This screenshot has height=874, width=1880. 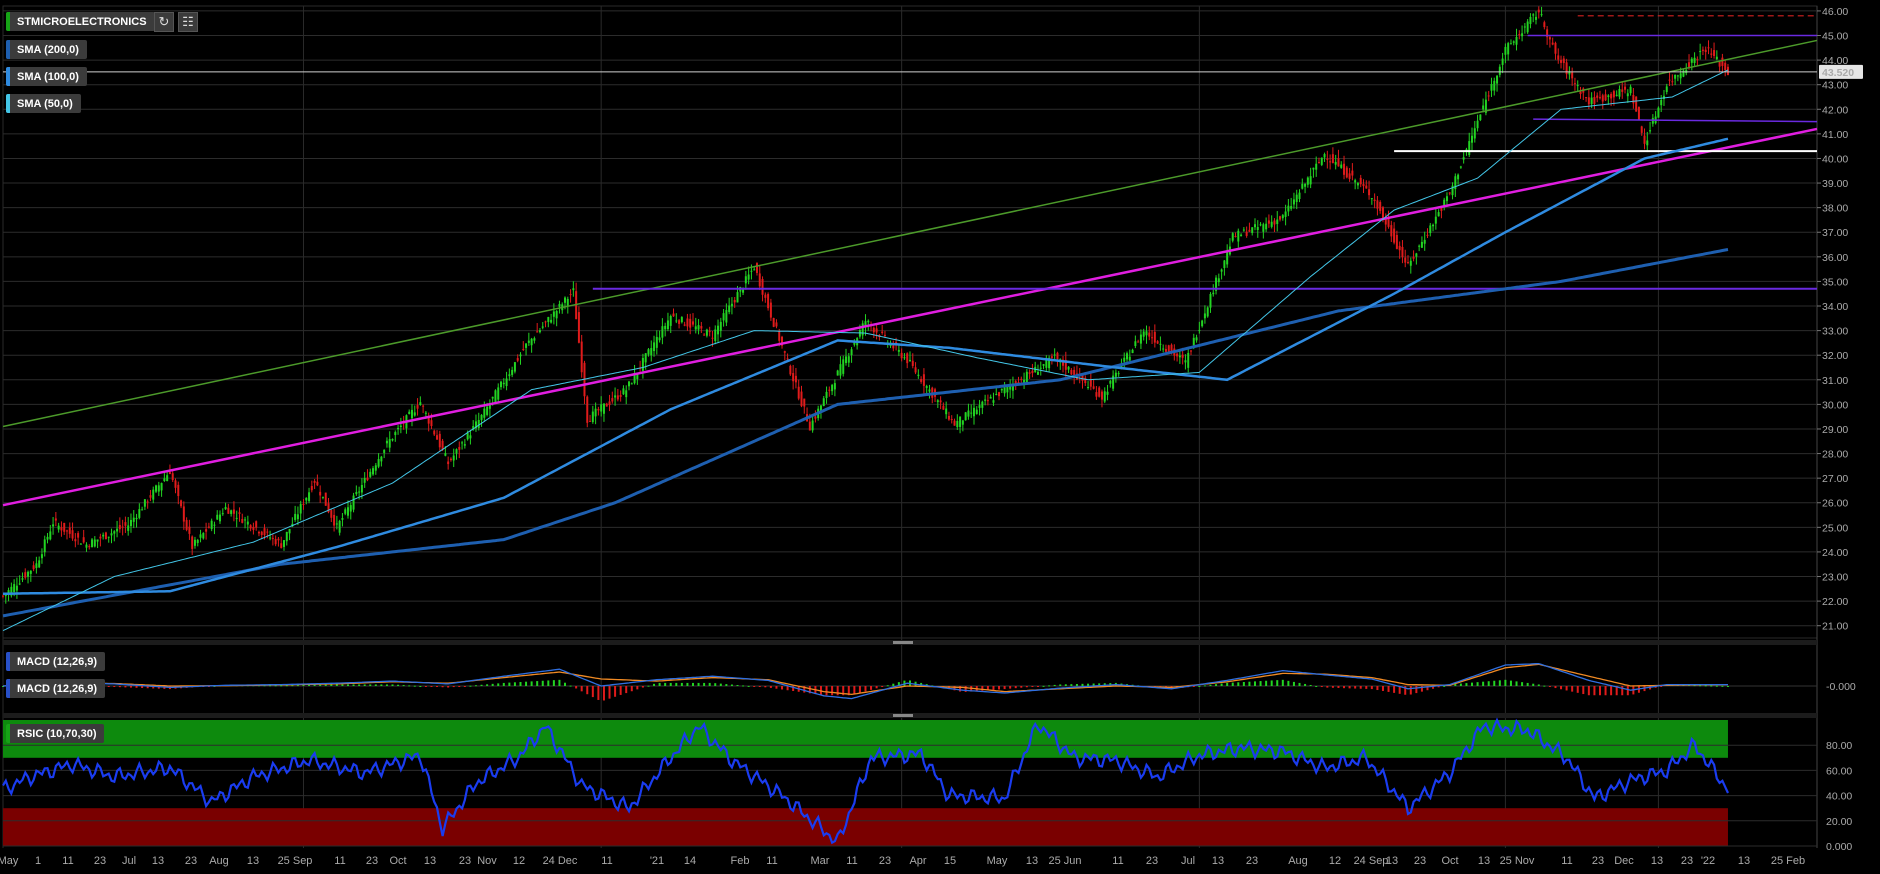 What do you see at coordinates (80, 21) in the screenshot?
I see `instrument-legend: STMICROELECTRONICS` at bounding box center [80, 21].